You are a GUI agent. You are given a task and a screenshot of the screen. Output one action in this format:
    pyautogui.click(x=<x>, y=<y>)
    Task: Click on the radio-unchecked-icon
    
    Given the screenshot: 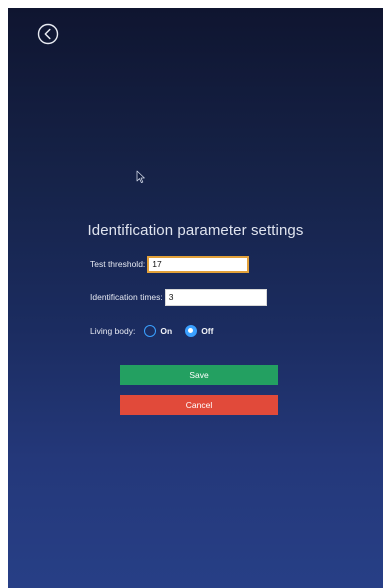 What is the action you would take?
    pyautogui.click(x=150, y=331)
    